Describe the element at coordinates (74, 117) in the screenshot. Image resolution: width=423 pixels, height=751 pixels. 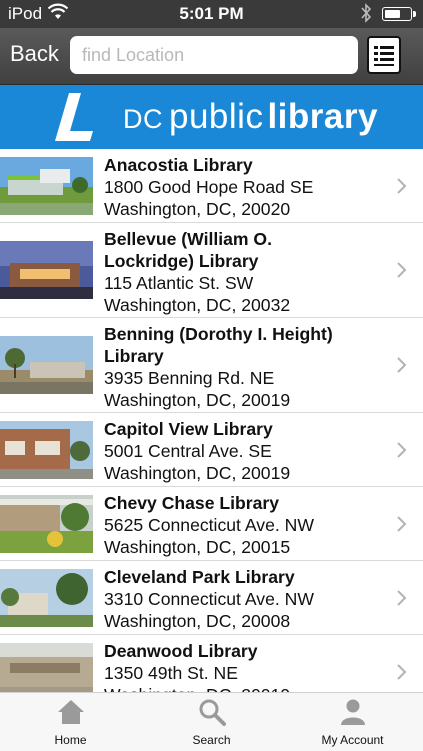
I see `library-logo-icon` at that location.